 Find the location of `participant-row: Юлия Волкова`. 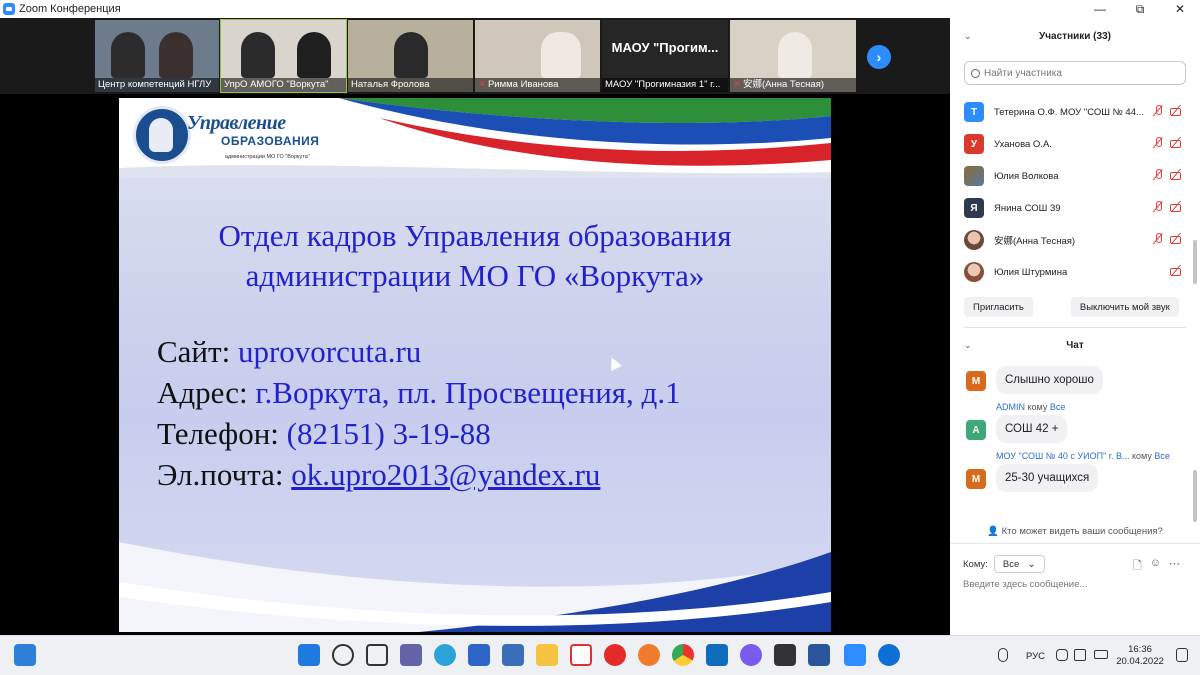

participant-row: Юлия Волкова is located at coordinates (1075, 176).